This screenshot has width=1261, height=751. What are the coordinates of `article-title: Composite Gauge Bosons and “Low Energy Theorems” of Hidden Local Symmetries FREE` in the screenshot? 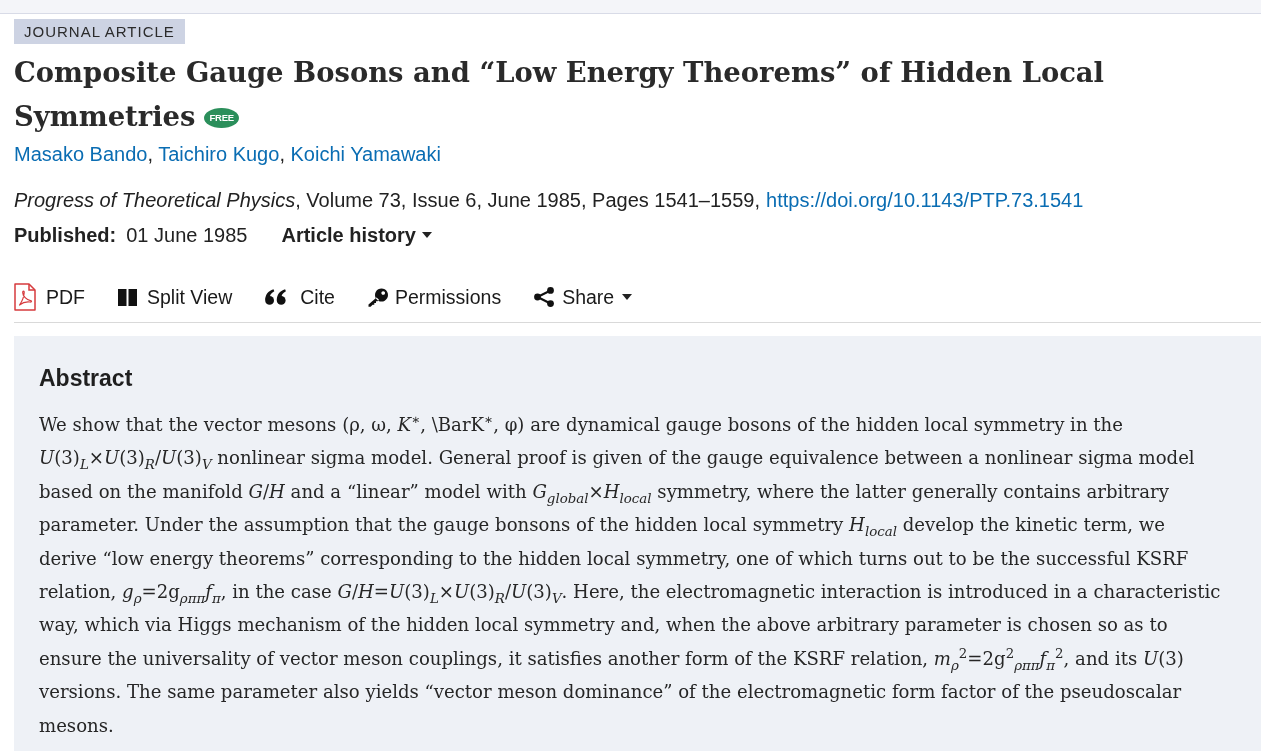 It's located at (560, 94).